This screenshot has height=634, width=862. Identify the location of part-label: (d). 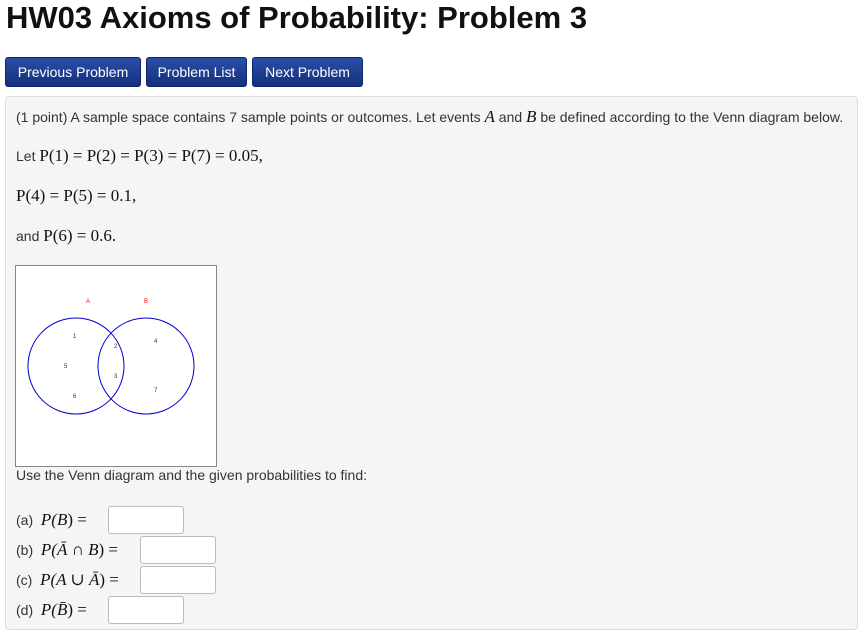
(25, 610).